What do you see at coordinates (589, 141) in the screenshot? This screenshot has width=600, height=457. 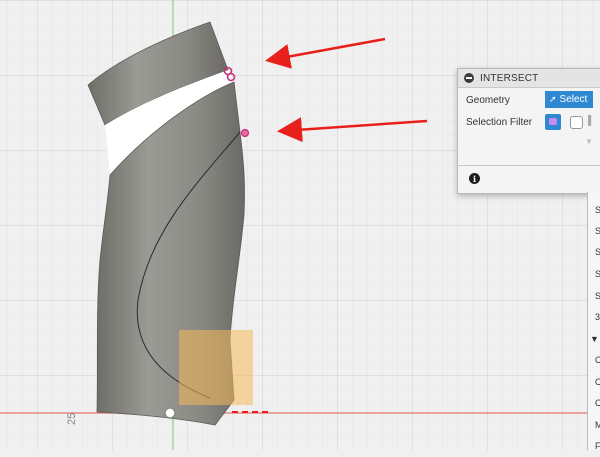 I see `chevron-down-icon: ▼` at bounding box center [589, 141].